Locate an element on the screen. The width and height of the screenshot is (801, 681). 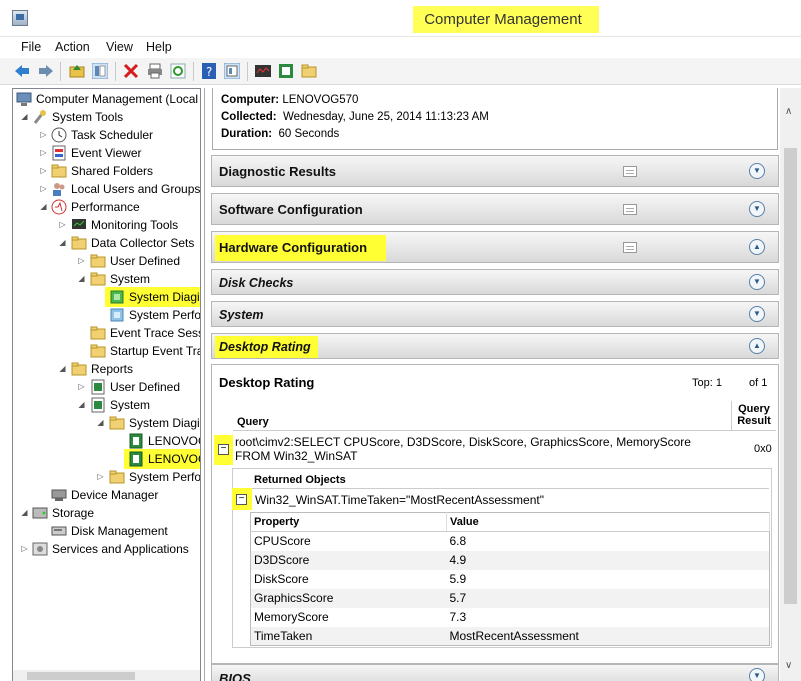
tree-item-label: Computer Management (Local is located at coordinates (117, 99).